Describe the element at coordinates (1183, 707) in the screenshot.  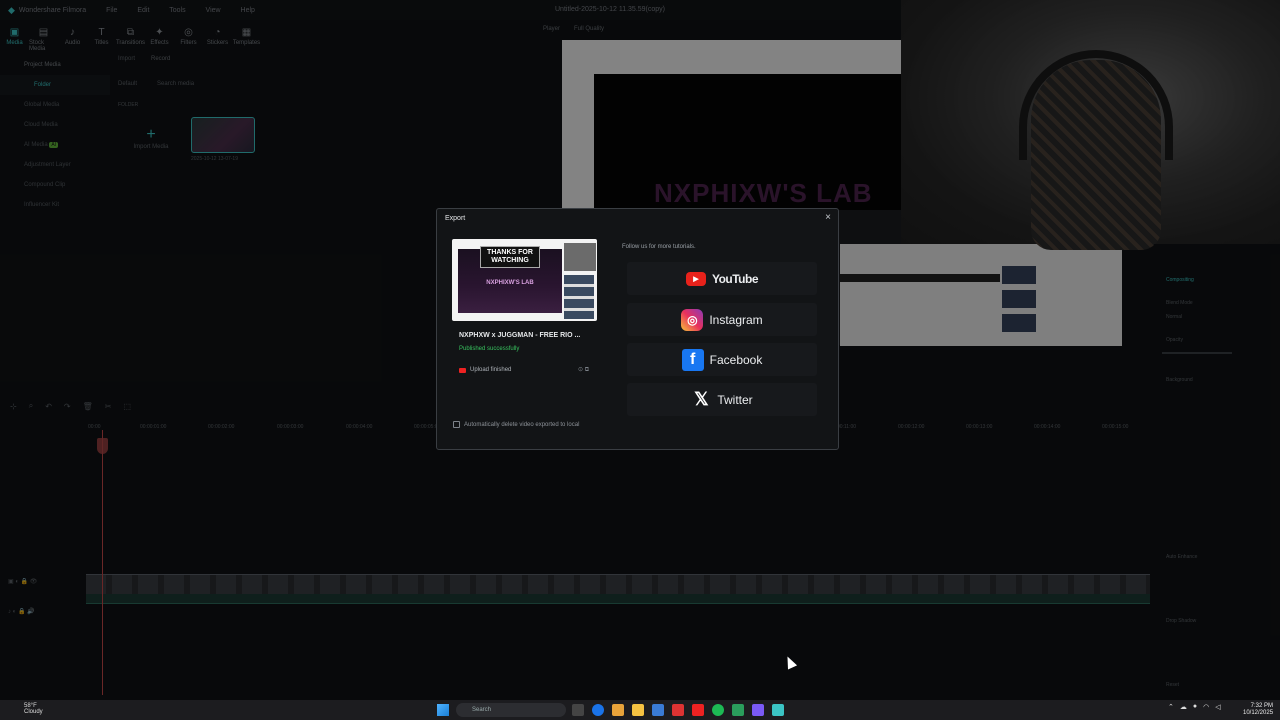
I see `cloud-icon: ☁` at that location.